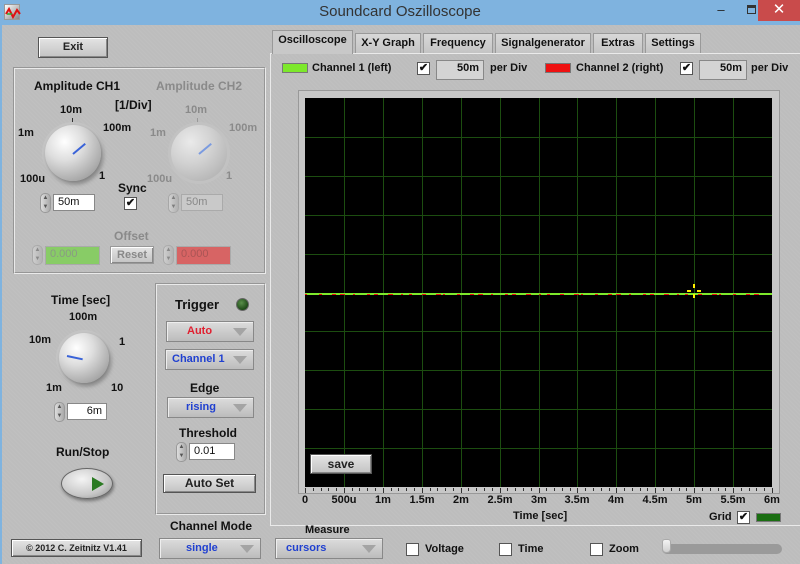 Image resolution: width=800 pixels, height=564 pixels. Describe the element at coordinates (500, 500) in the screenshot. I see `x-axis-tick-label: 2.5m` at that location.